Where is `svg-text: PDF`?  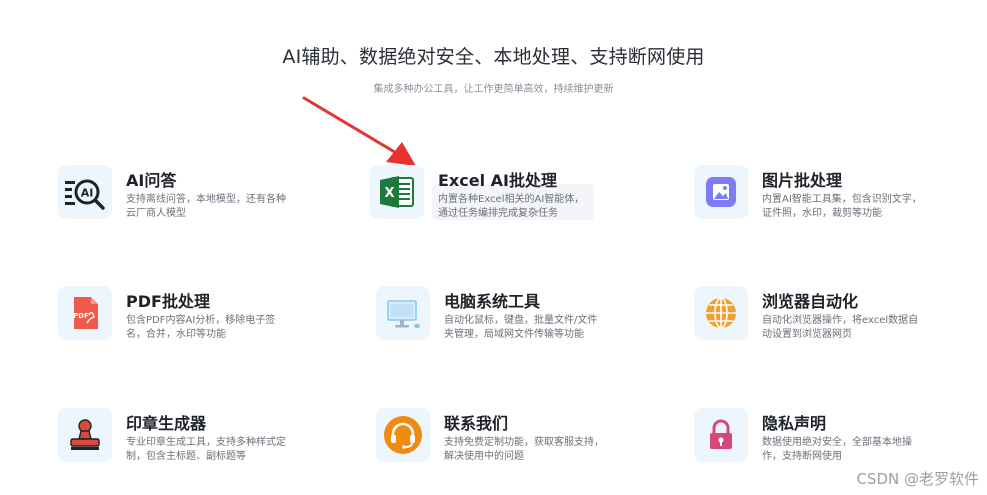
svg-text: PDF is located at coordinates (81, 316).